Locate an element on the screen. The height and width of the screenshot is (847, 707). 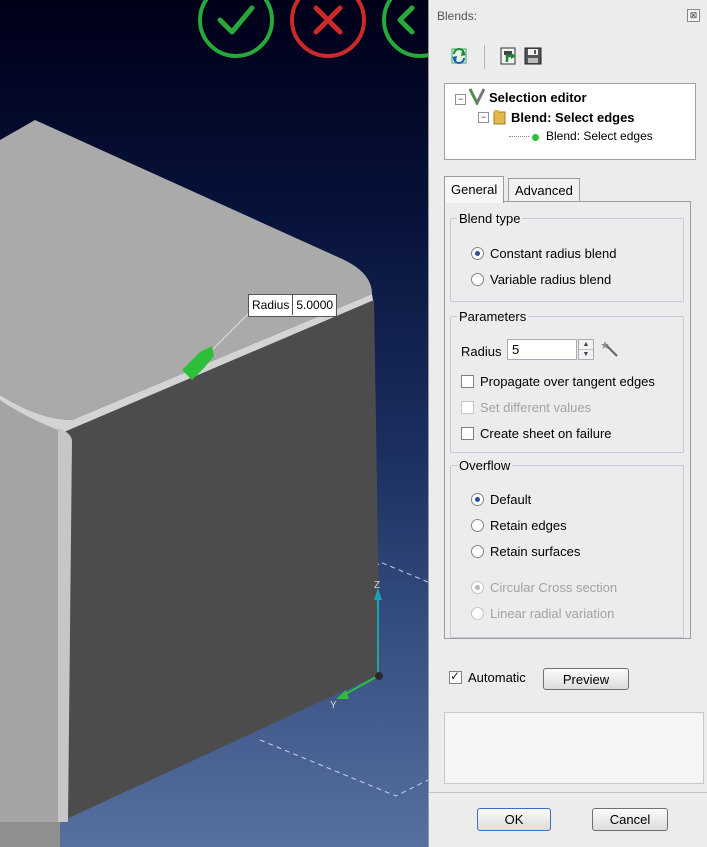
linear-radial-variation-option: Linear radial variation is located at coordinates (542, 613).